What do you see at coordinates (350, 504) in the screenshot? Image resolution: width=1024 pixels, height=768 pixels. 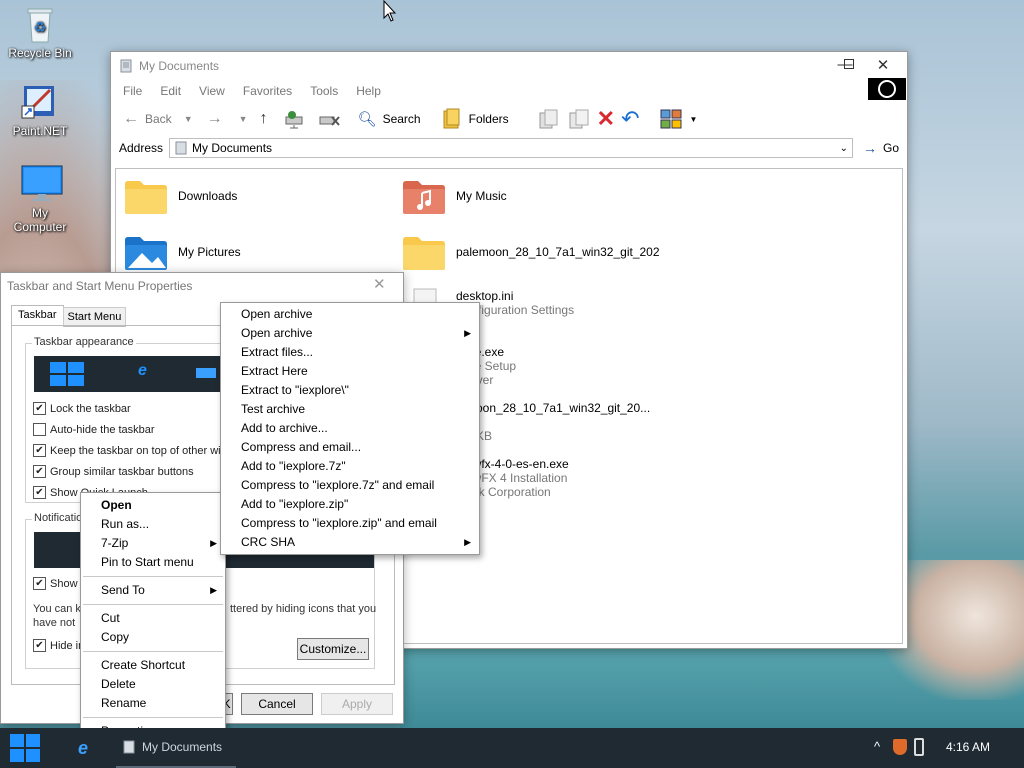 I see `zip-add-zip: Add to "iexplore.zip"` at bounding box center [350, 504].